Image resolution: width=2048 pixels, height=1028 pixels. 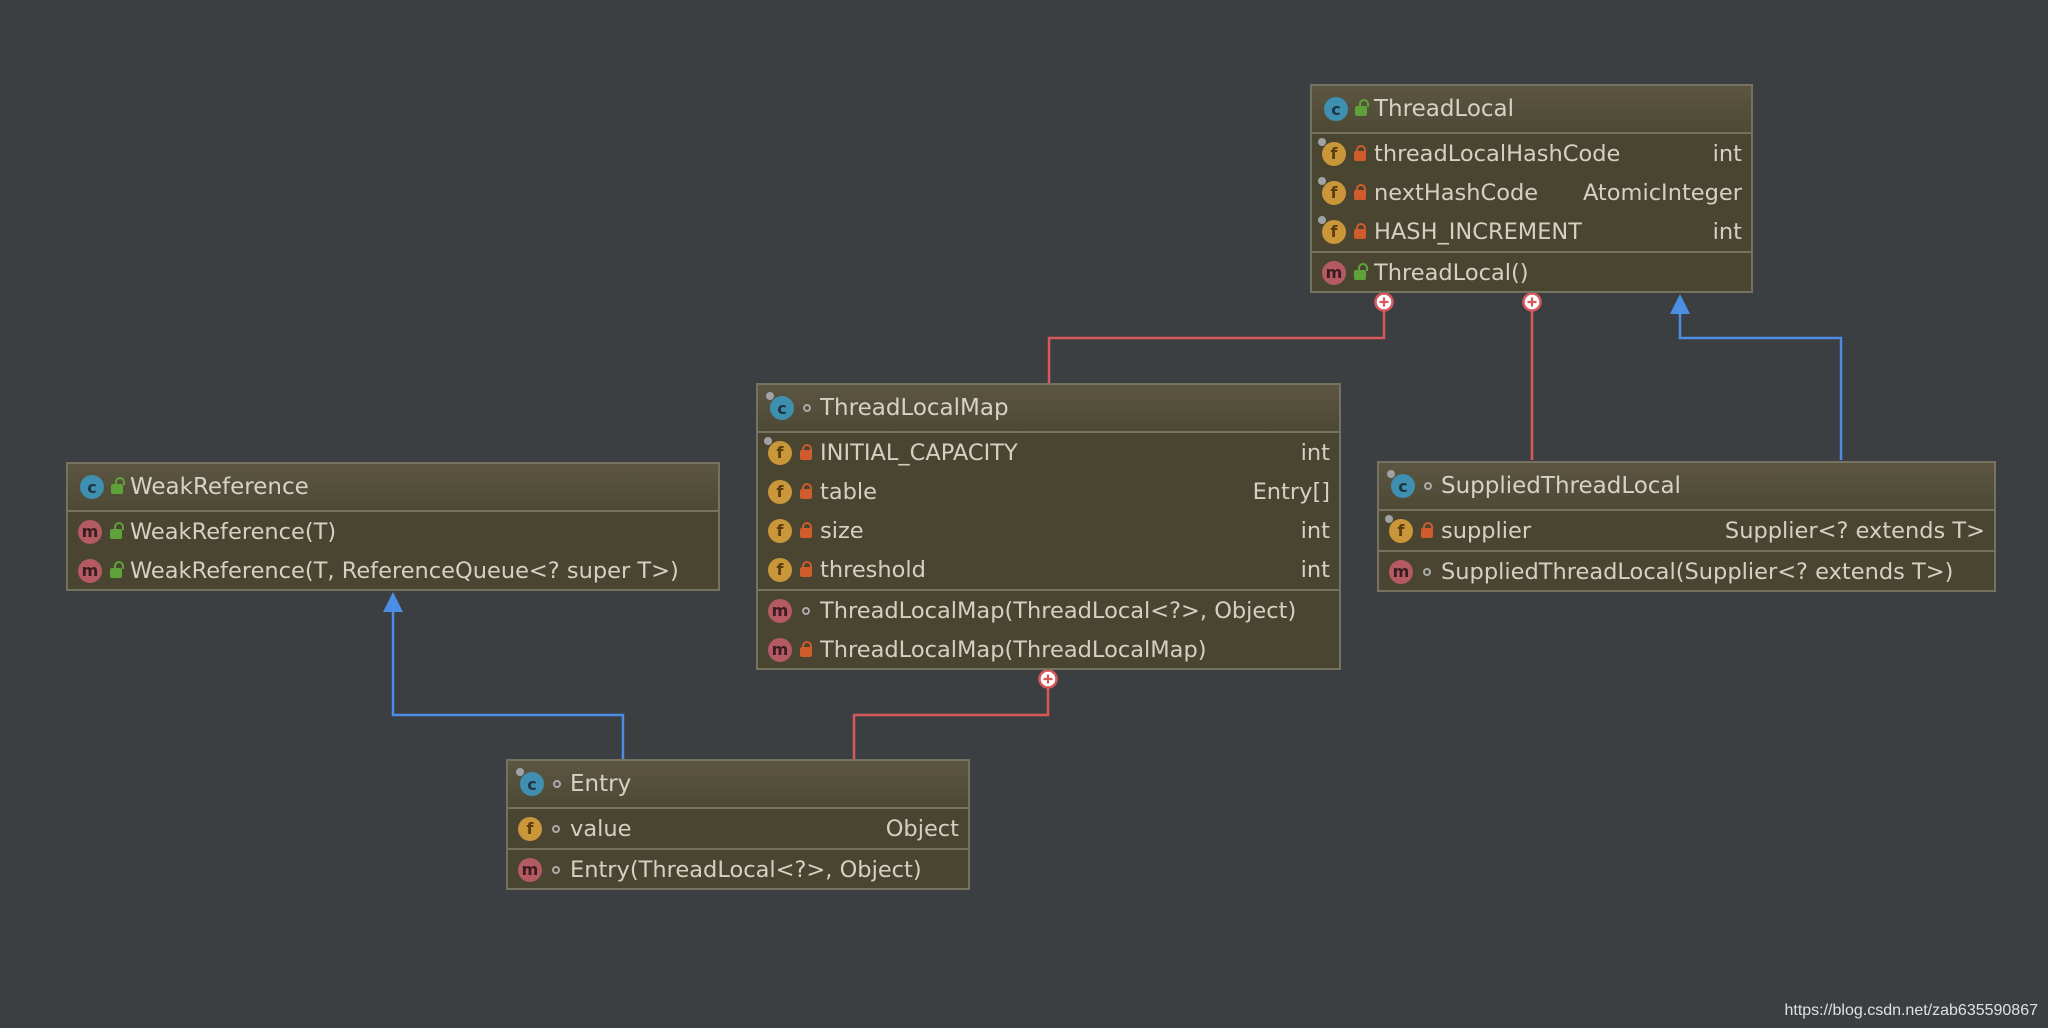 What do you see at coordinates (922, 828) in the screenshot?
I see `field-type: Object` at bounding box center [922, 828].